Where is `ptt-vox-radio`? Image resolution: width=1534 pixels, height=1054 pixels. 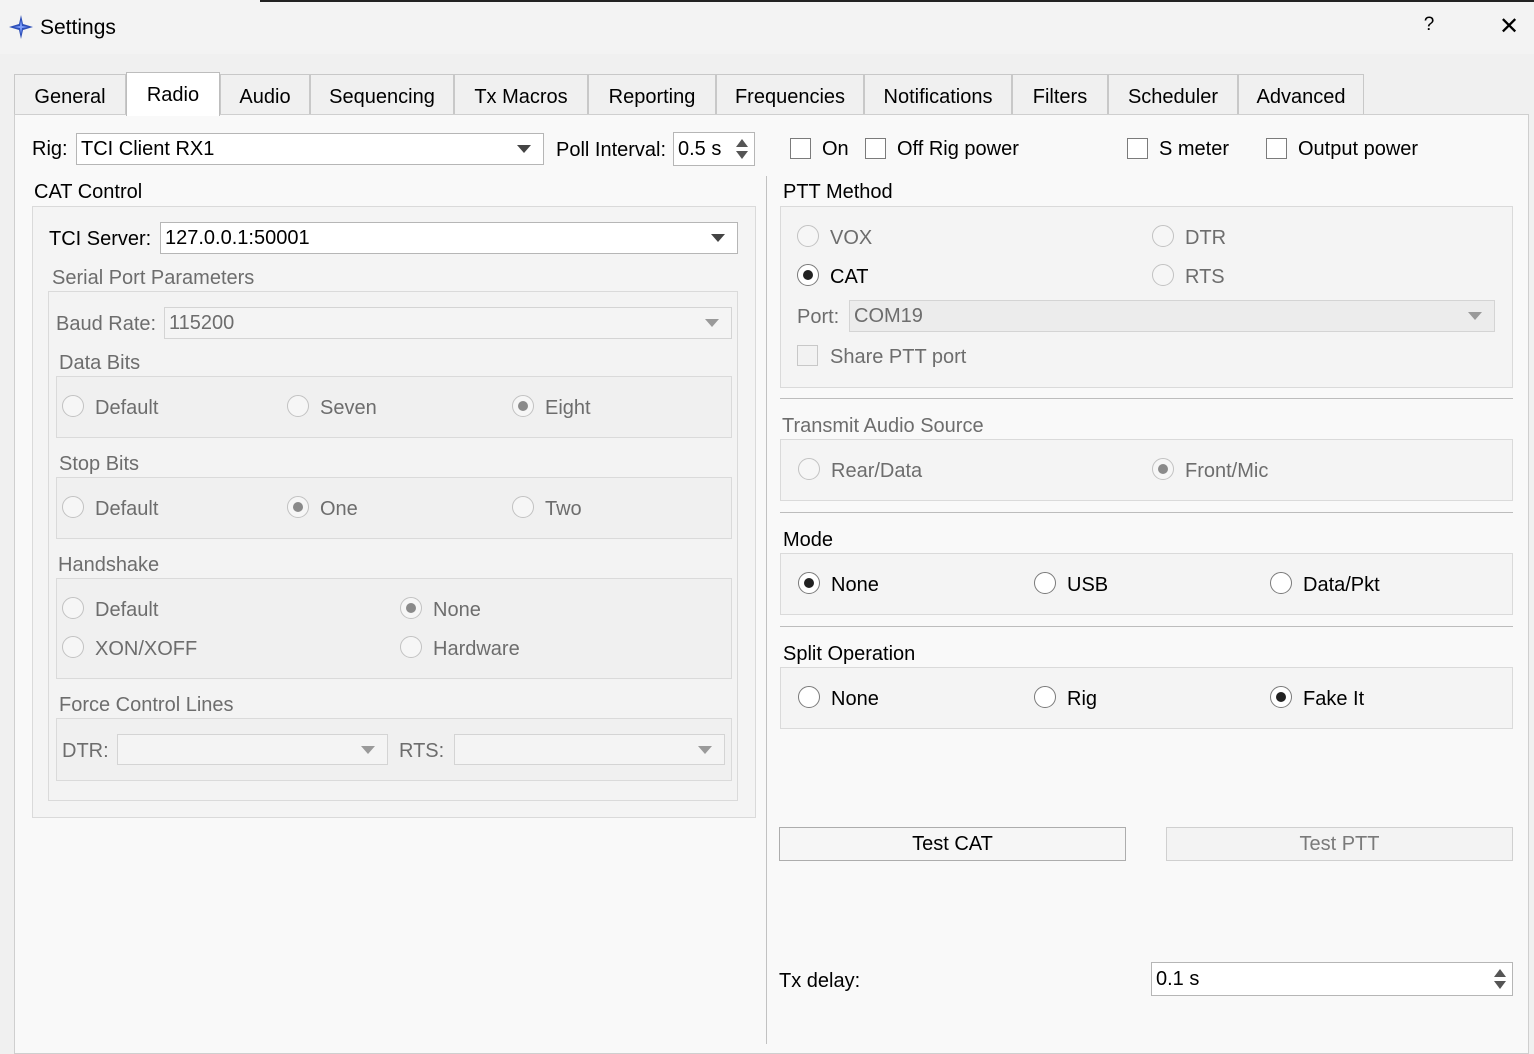 ptt-vox-radio is located at coordinates (808, 236).